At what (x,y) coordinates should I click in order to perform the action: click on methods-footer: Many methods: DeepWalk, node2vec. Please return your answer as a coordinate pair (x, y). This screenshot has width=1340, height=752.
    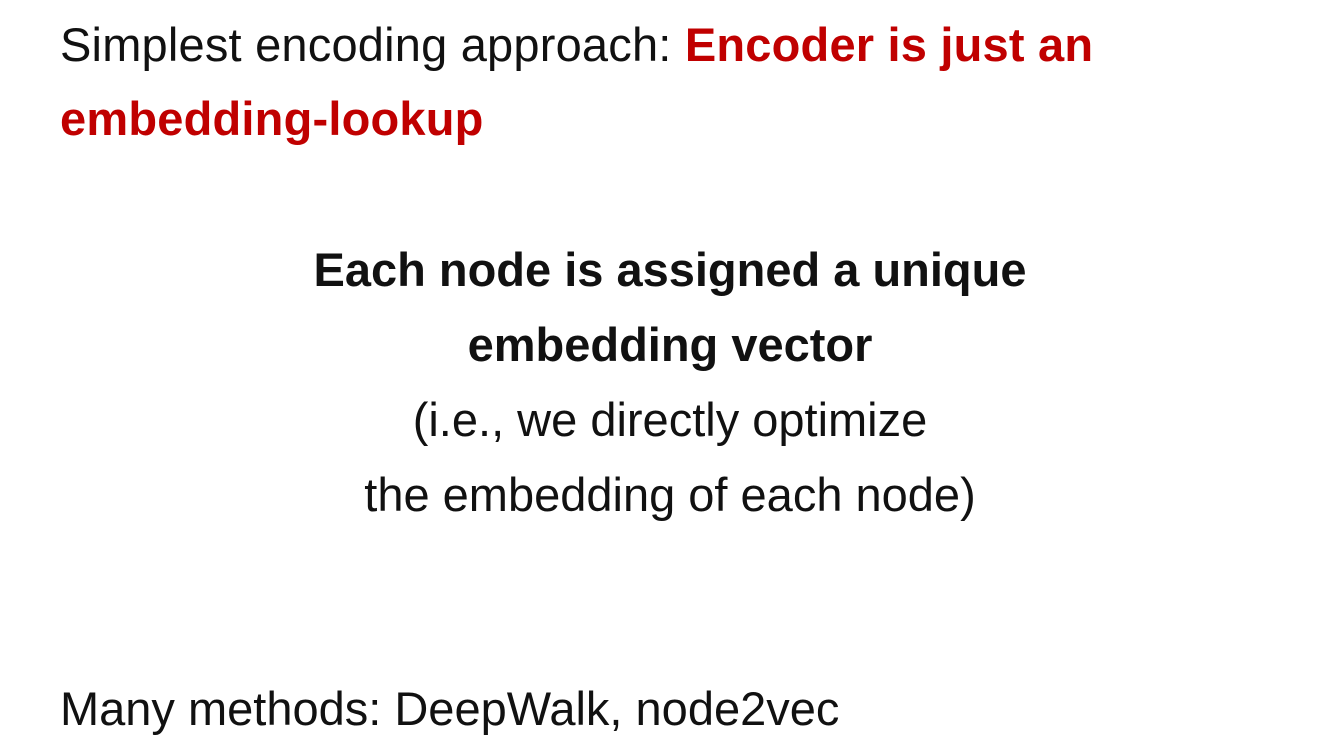
    Looking at the image, I should click on (450, 708).